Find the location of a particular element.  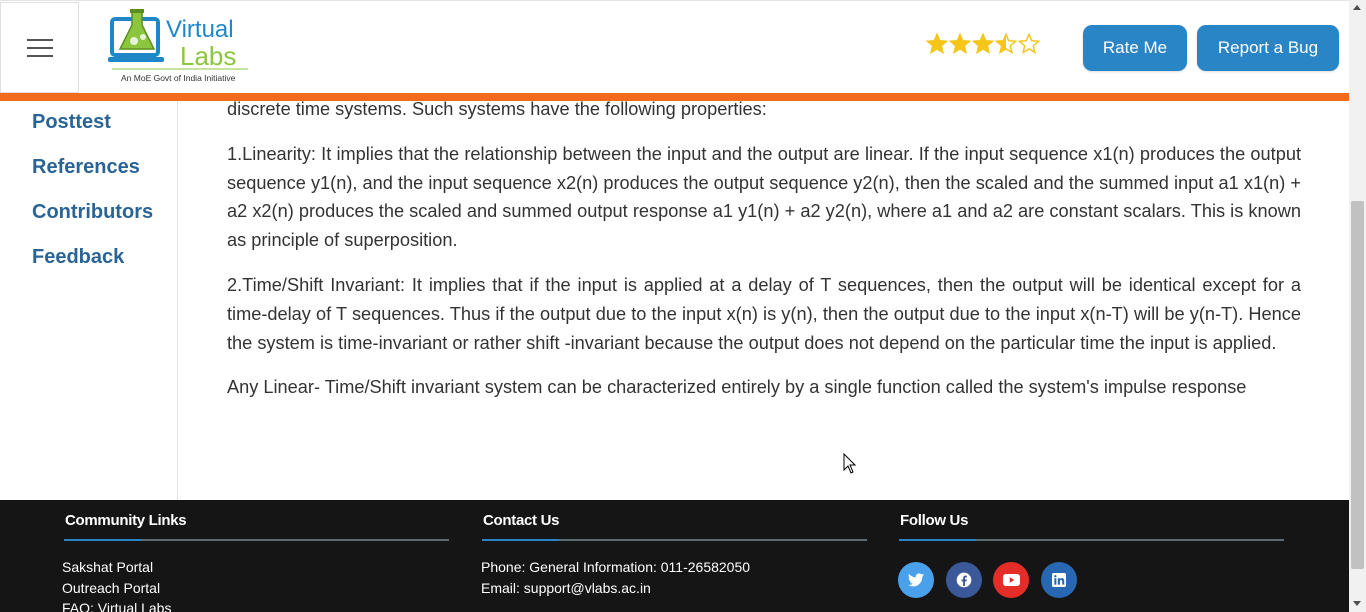

rating-stars is located at coordinates (983, 46).